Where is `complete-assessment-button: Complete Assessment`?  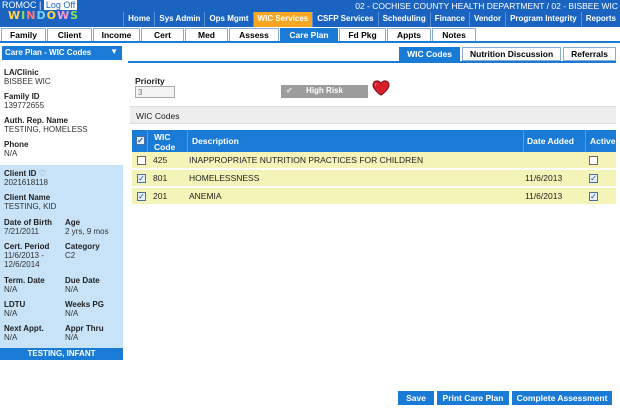
complete-assessment-button: Complete Assessment is located at coordinates (562, 398).